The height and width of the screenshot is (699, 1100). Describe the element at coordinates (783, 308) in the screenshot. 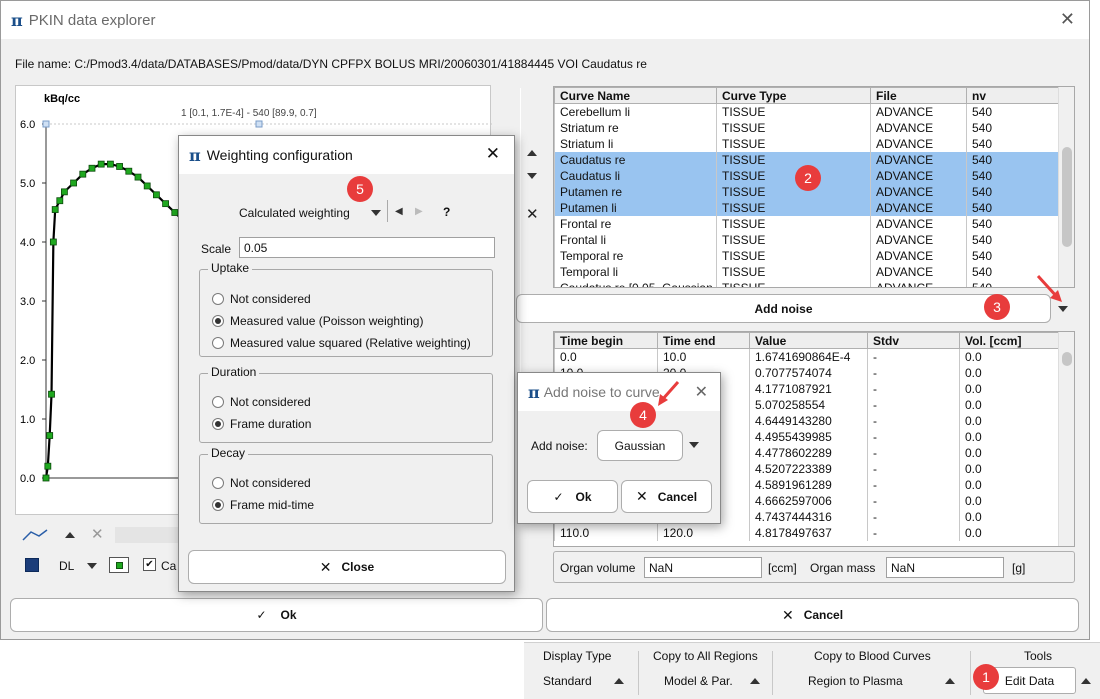

I see `add-noise-button: Add noise` at that location.